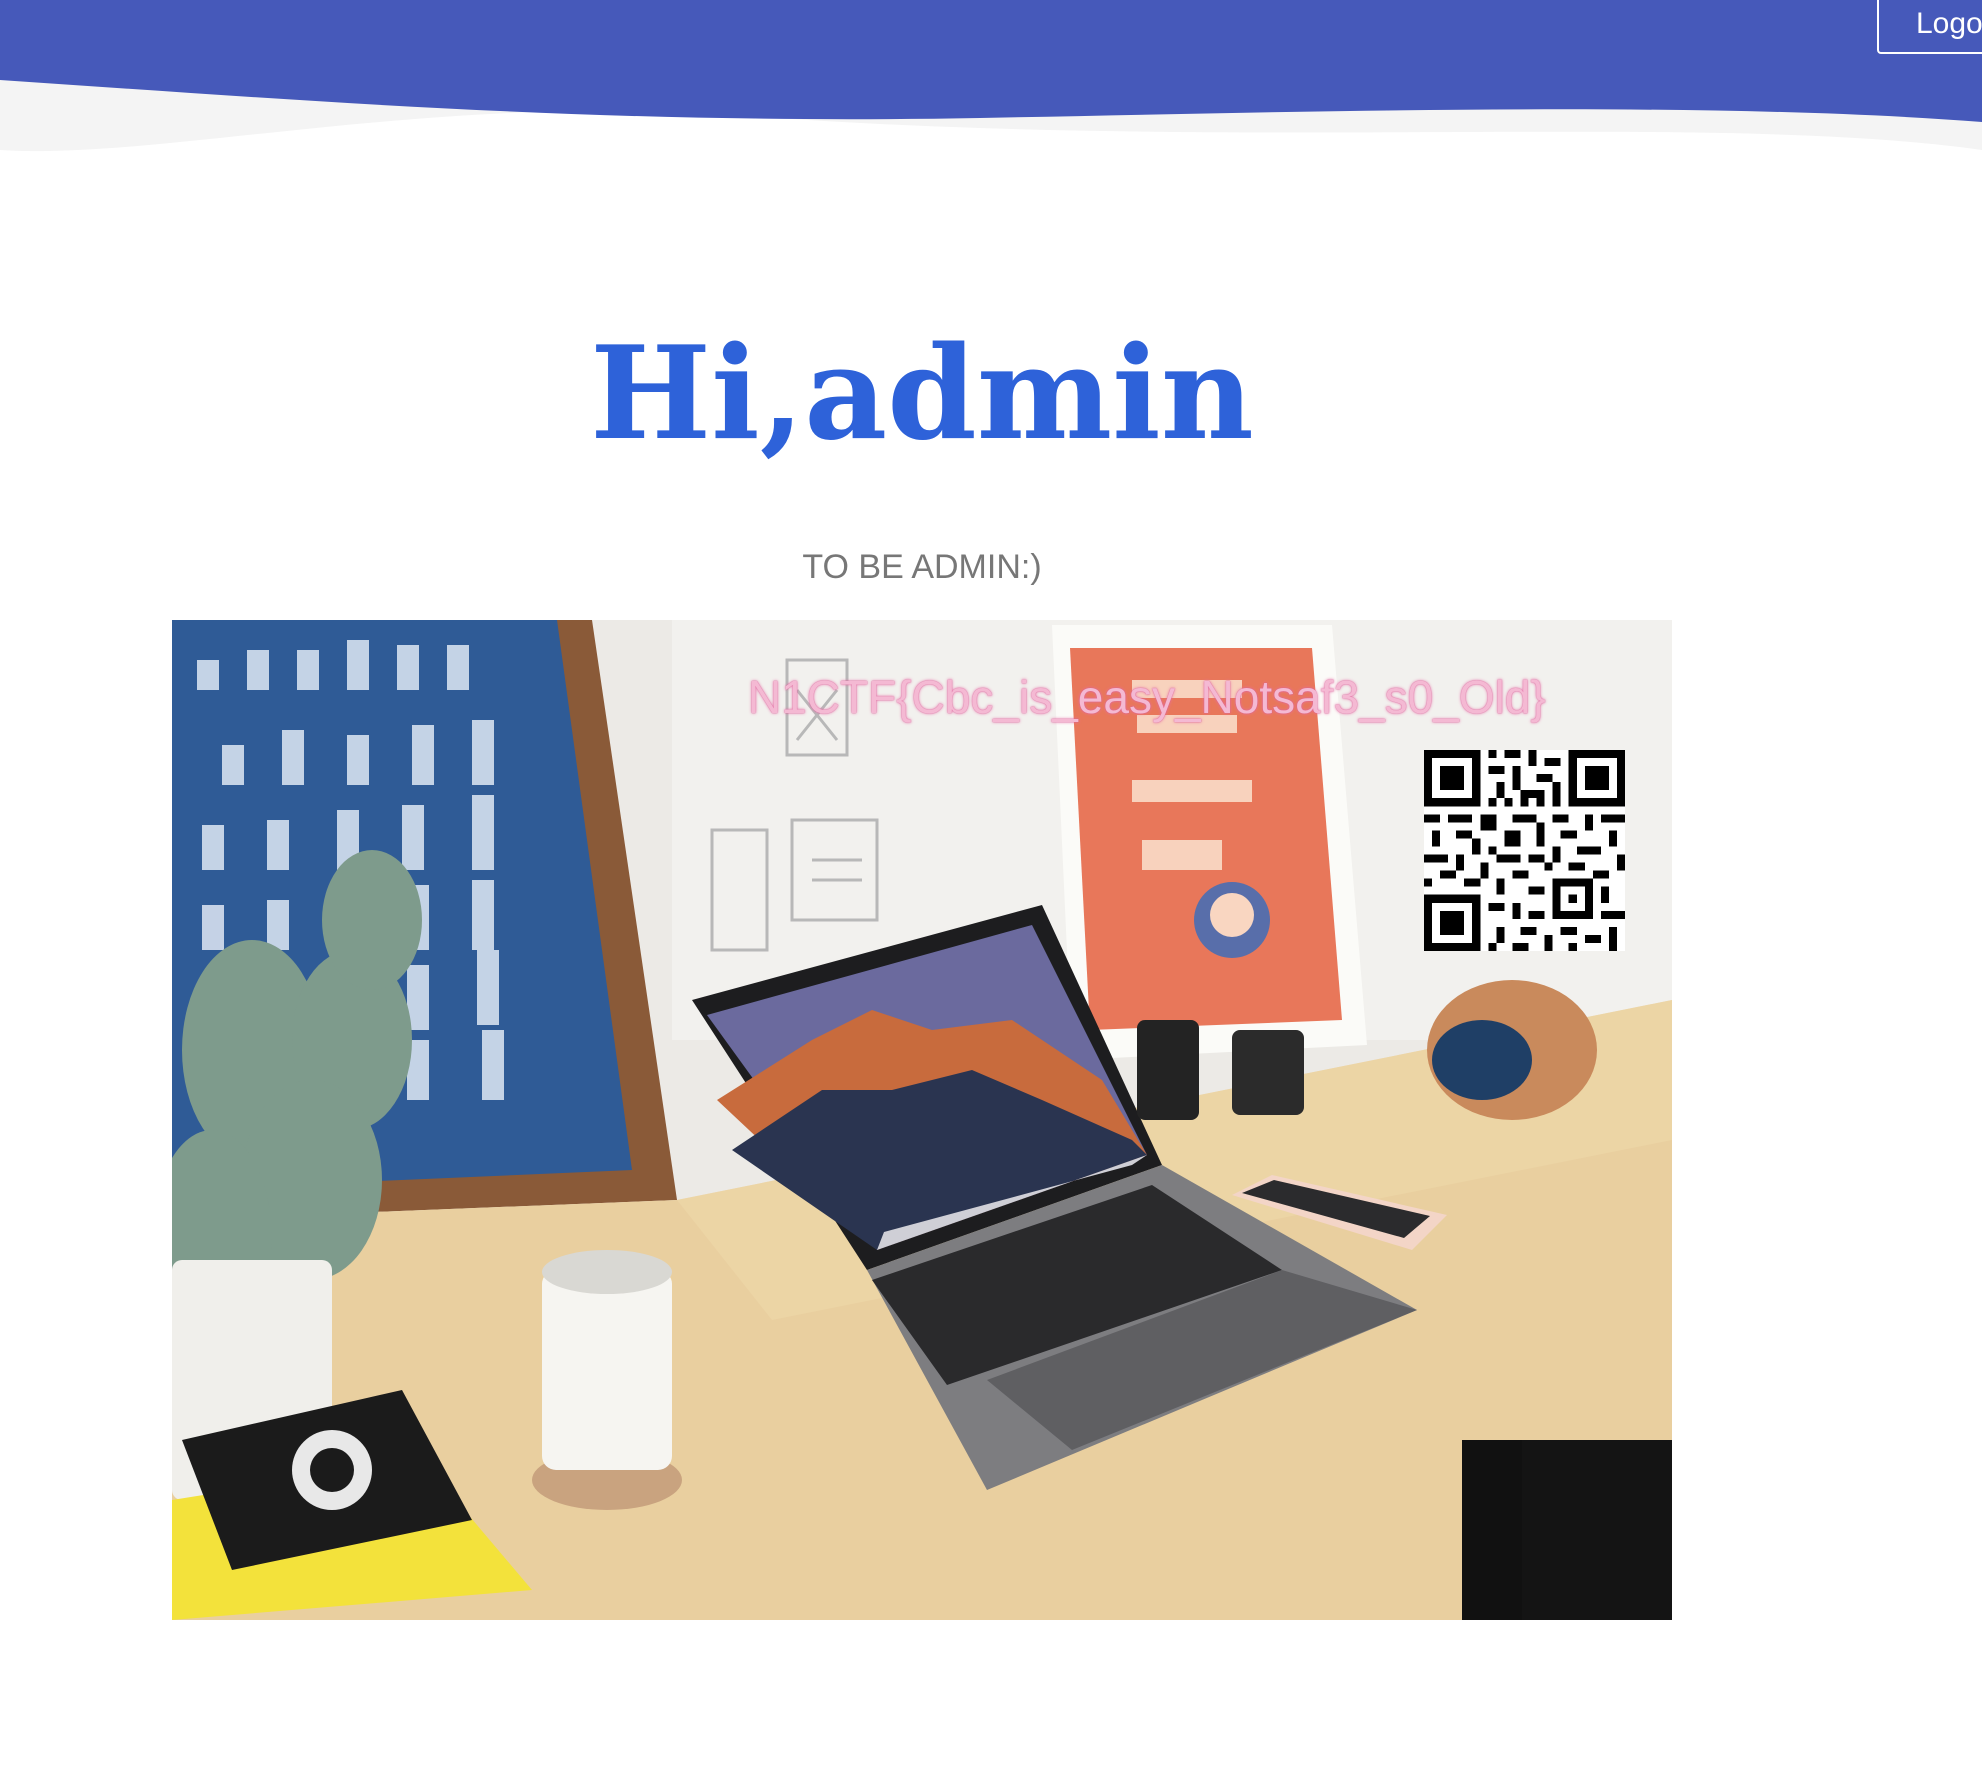 The width and height of the screenshot is (1982, 1778). I want to click on page-subtitle: TO BE ADMIN:), so click(922, 567).